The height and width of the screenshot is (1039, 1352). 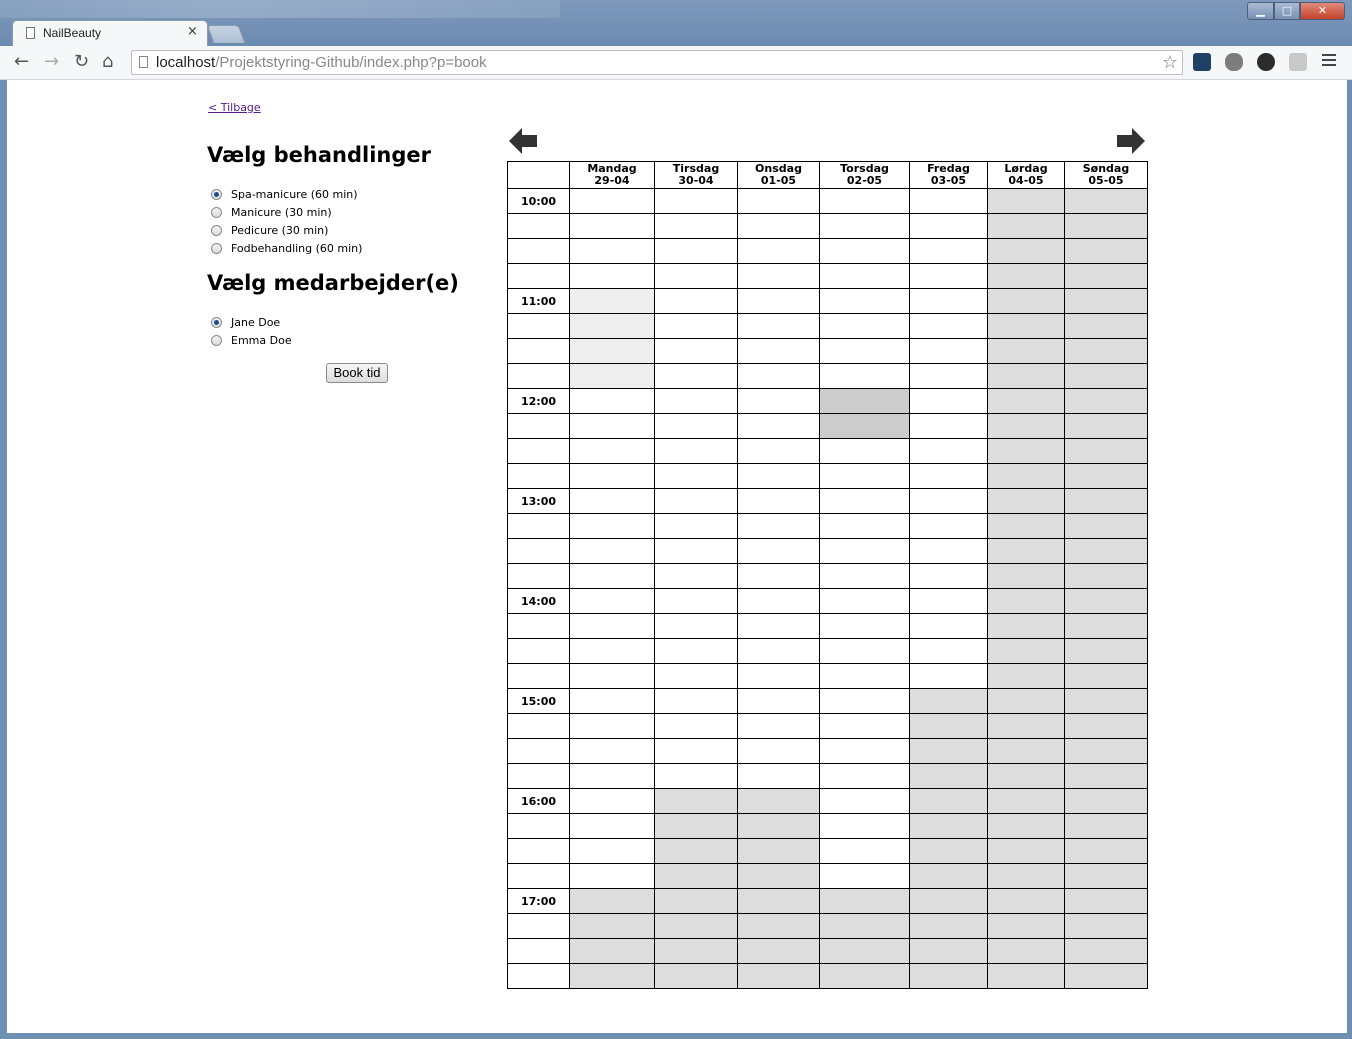 I want to click on book-button: Book tid, so click(x=357, y=373).